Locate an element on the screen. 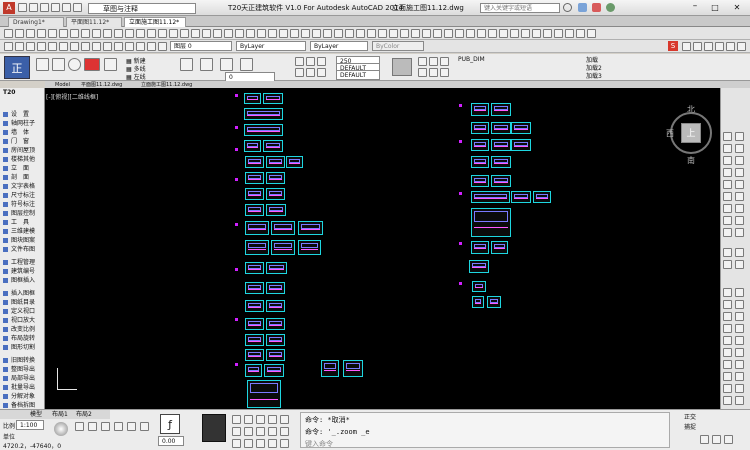  close-button: ✕ is located at coordinates (737, 7).